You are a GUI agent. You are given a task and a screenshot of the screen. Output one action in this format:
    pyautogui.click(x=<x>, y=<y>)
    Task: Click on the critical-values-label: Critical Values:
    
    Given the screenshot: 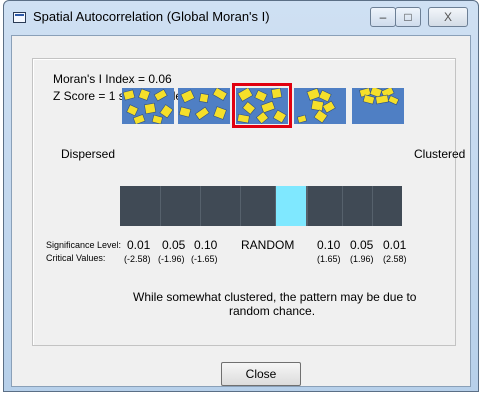 What is the action you would take?
    pyautogui.click(x=76, y=258)
    